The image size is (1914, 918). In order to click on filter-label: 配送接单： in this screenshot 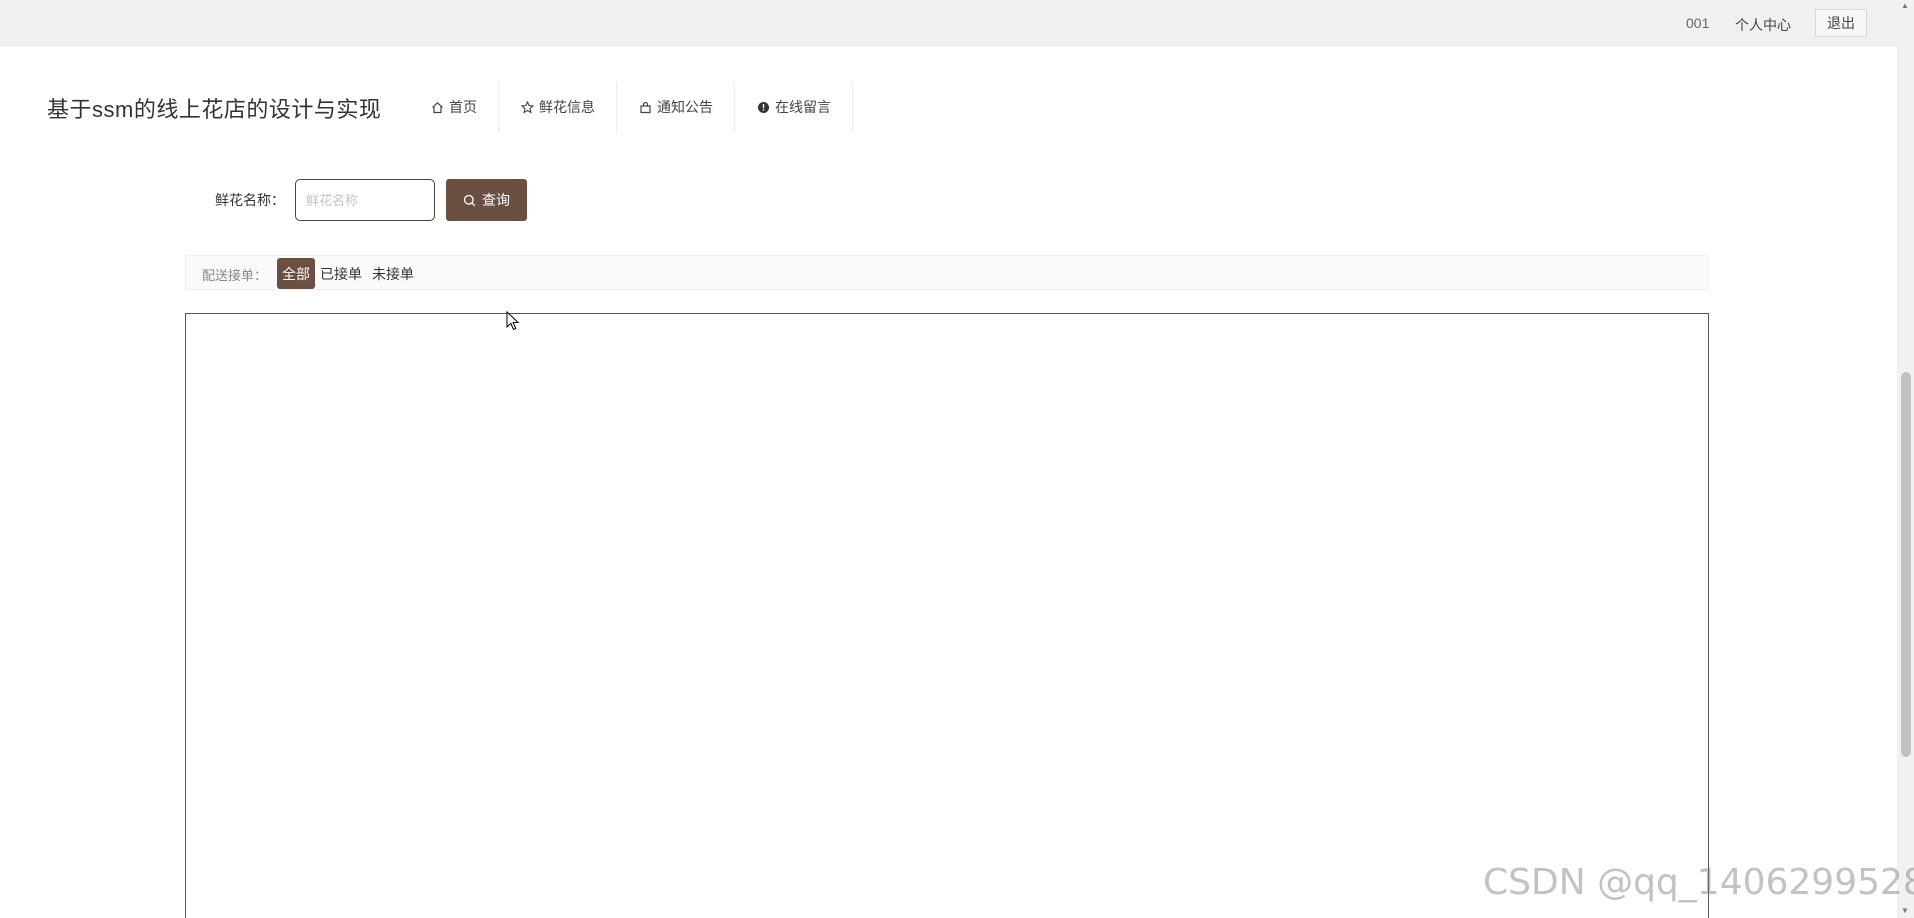, I will do `click(235, 275)`.